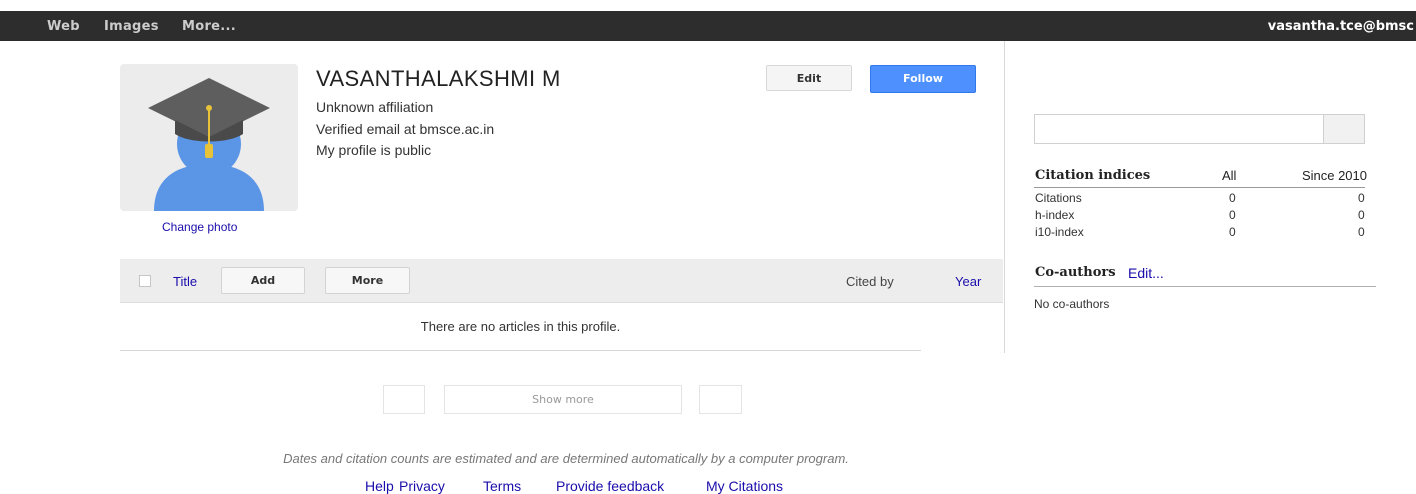 This screenshot has height=494, width=1416. What do you see at coordinates (422, 486) in the screenshot?
I see `footer-privacy-link: Privacy` at bounding box center [422, 486].